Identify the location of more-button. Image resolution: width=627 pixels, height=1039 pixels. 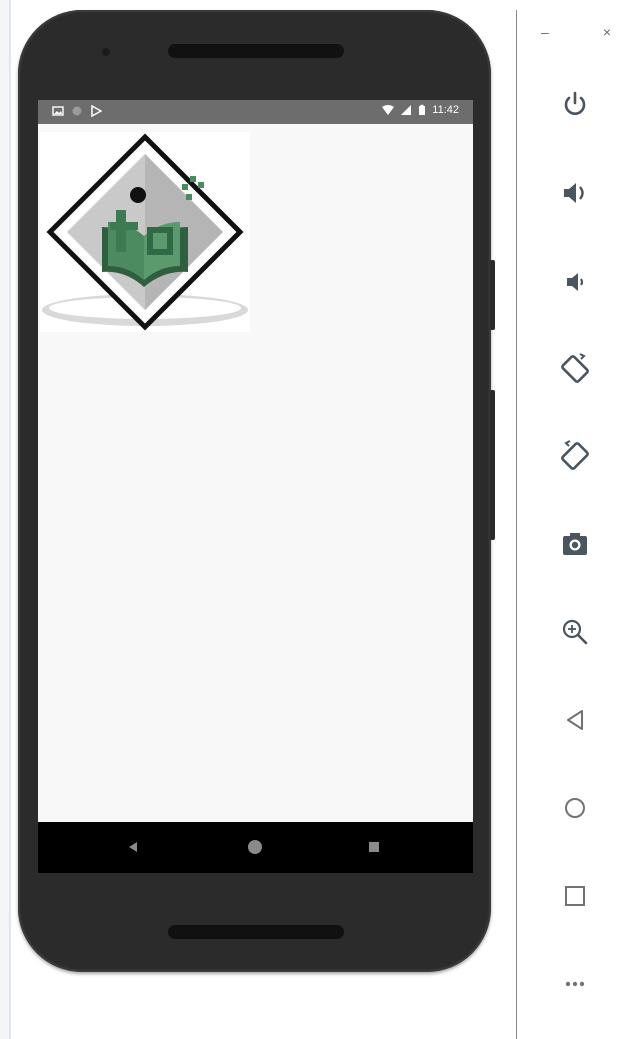
(575, 984).